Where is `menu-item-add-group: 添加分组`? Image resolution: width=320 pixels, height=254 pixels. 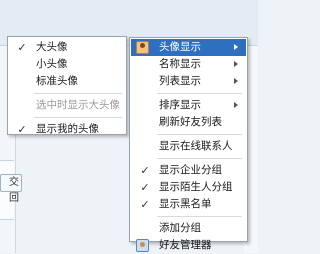 menu-item-add-group: 添加分组 is located at coordinates (188, 228).